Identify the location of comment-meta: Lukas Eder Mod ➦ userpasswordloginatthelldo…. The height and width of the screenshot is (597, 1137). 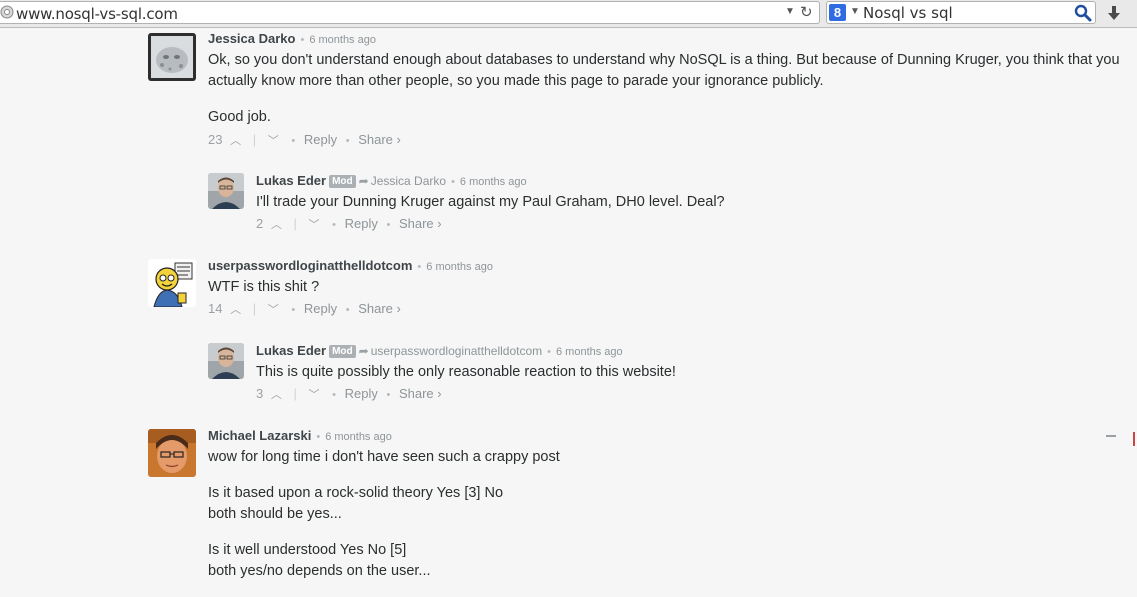
(439, 350).